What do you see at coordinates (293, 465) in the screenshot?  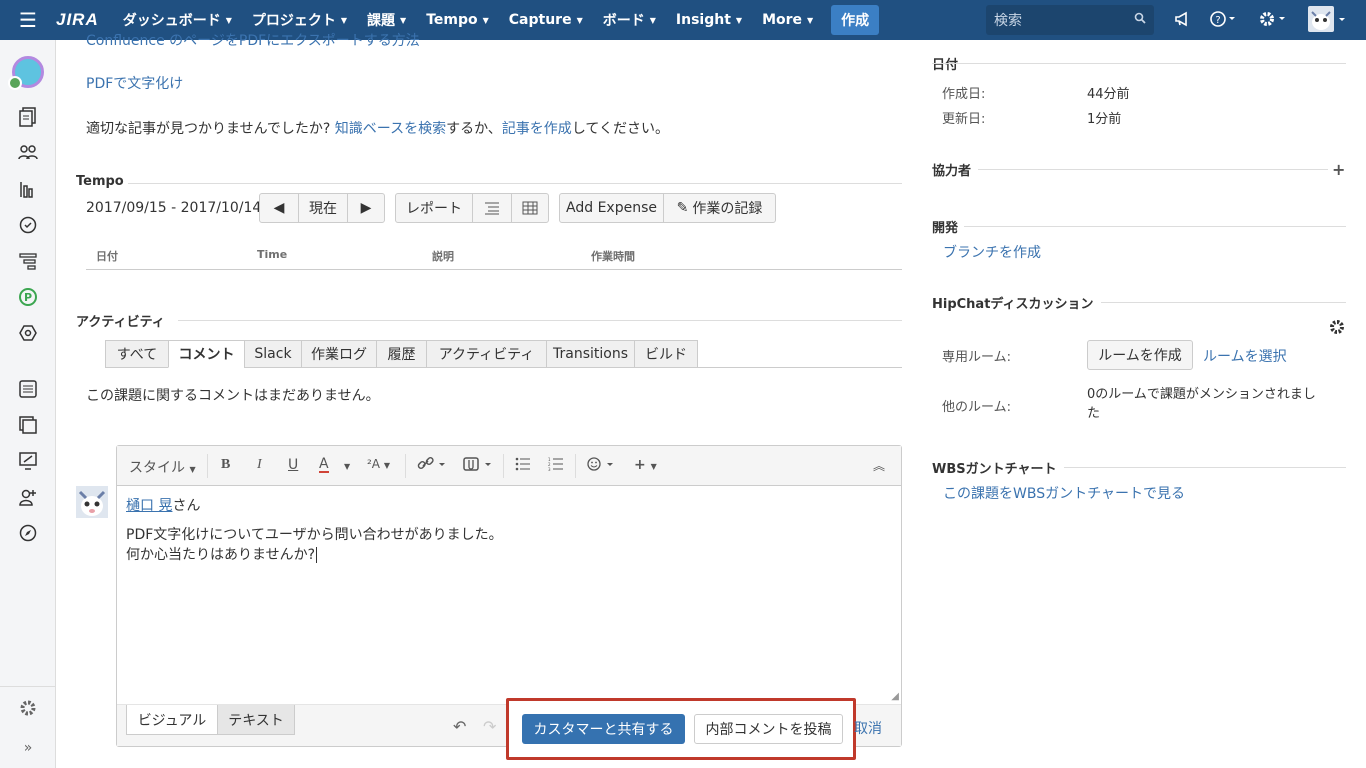 I see `underline-icon: U` at bounding box center [293, 465].